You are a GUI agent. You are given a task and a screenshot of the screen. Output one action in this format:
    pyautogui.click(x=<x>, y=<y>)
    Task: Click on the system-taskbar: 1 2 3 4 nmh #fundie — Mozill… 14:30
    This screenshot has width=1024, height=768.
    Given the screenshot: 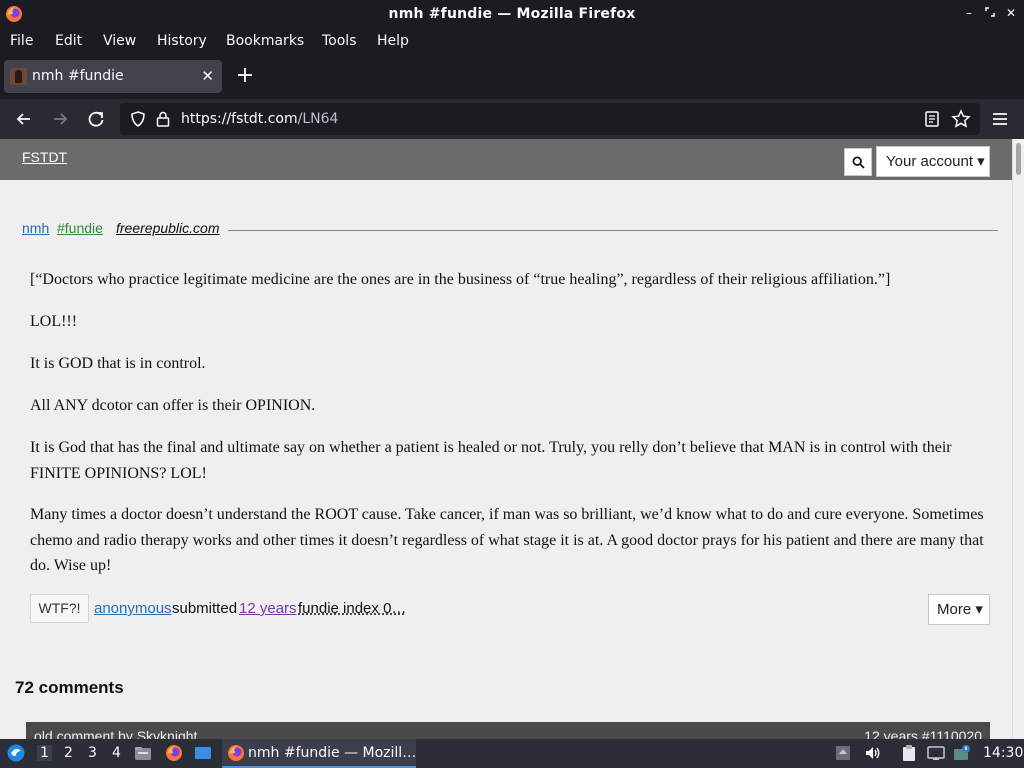 What is the action you would take?
    pyautogui.click(x=512, y=753)
    